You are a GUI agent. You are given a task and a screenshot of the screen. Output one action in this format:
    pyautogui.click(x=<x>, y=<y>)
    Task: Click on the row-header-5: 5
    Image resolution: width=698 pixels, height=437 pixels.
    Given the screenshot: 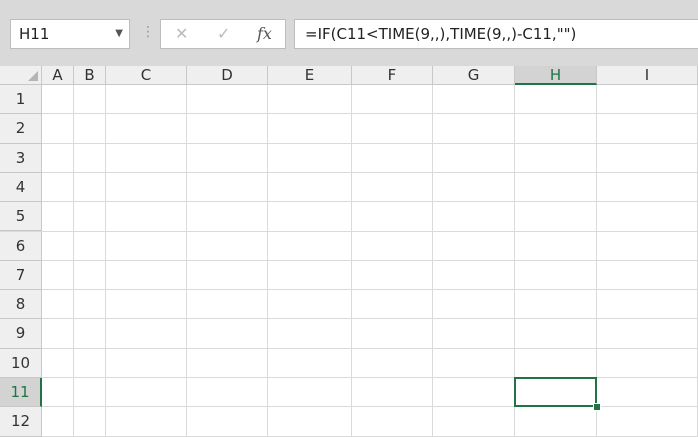 What is the action you would take?
    pyautogui.click(x=21, y=217)
    